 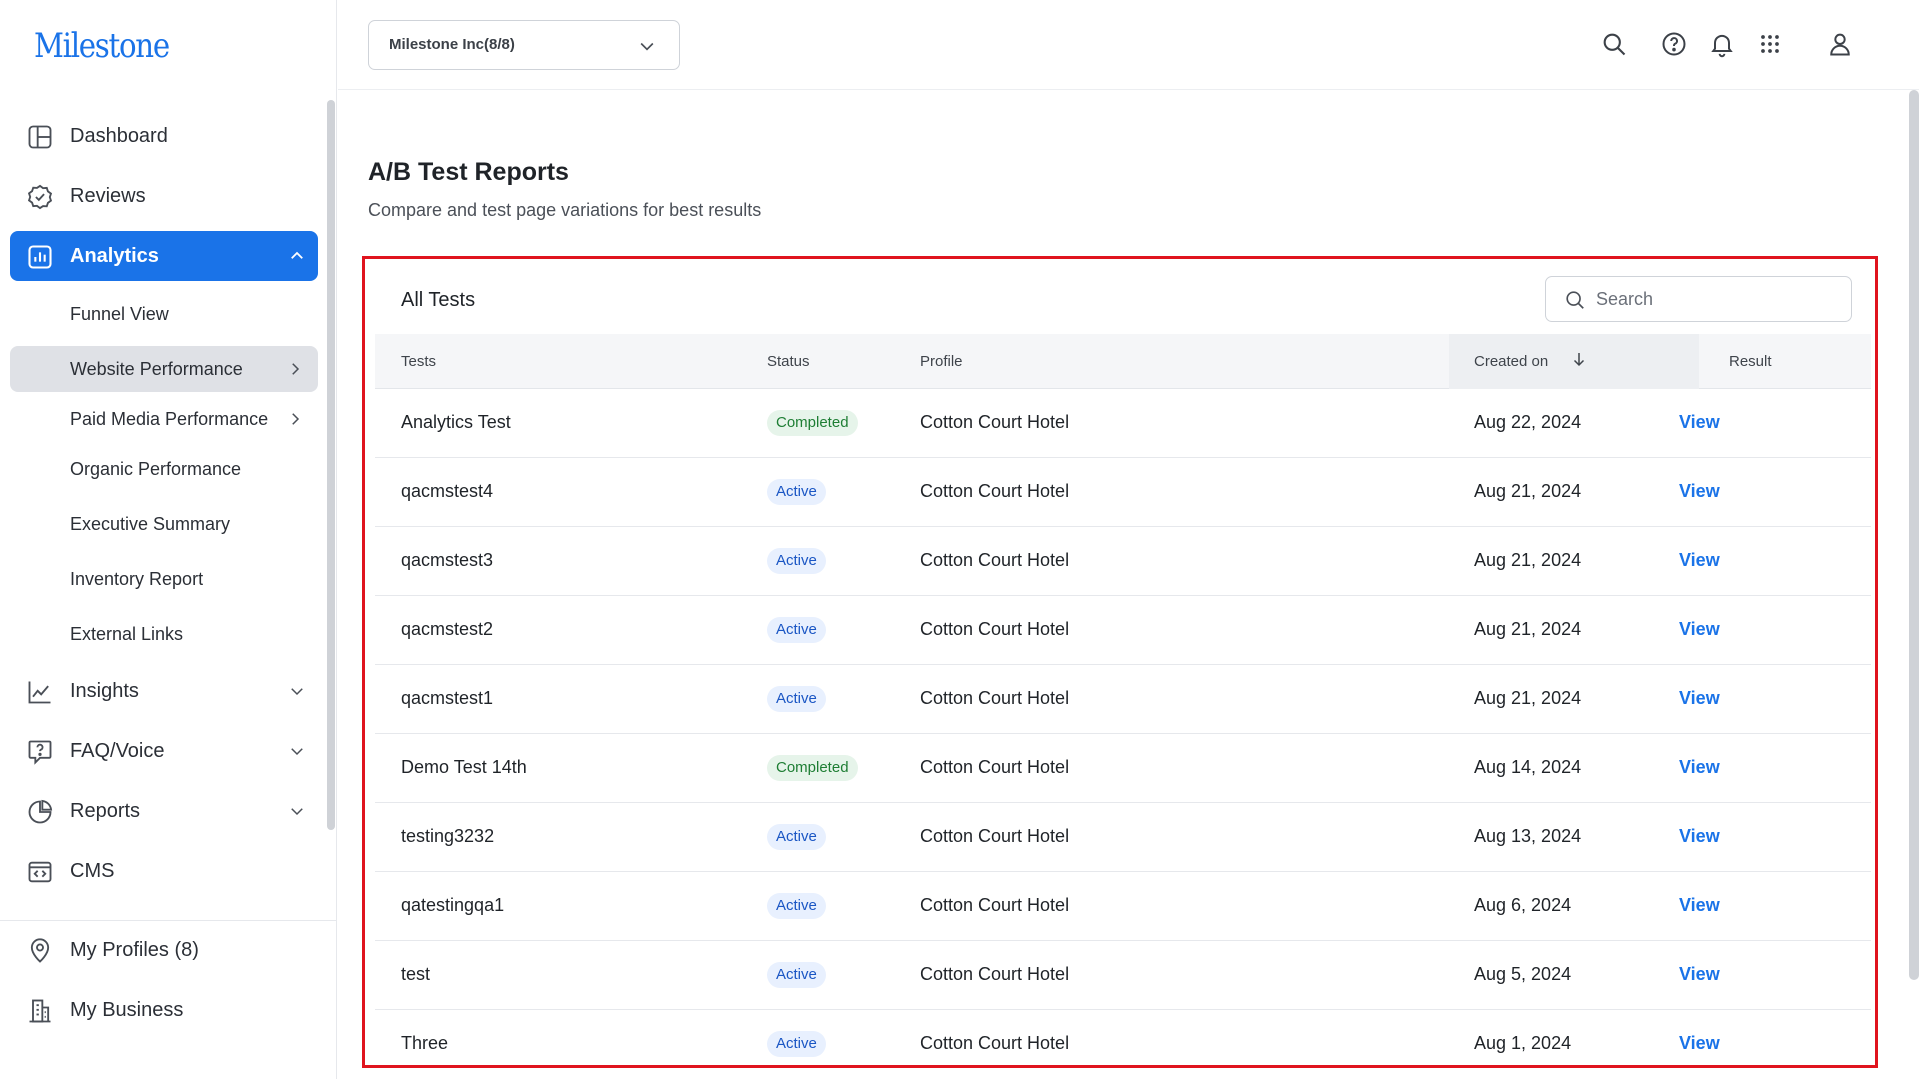 What do you see at coordinates (169, 419) in the screenshot?
I see `sidebar-subitem-label: Paid Media Performance` at bounding box center [169, 419].